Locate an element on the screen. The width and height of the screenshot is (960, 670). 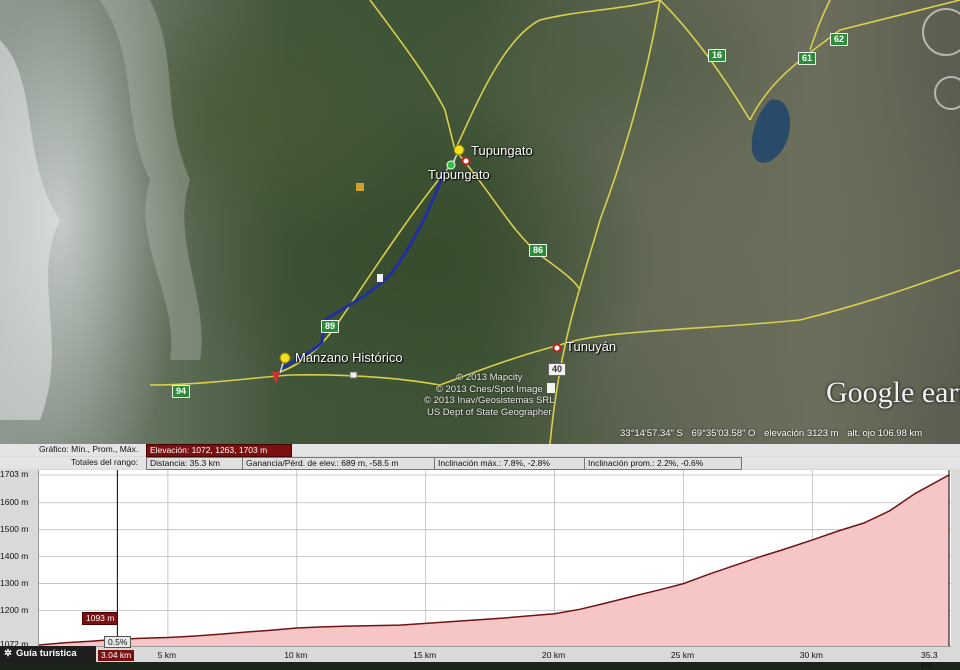
range-label: Totales del rango: is located at coordinates (105, 462).